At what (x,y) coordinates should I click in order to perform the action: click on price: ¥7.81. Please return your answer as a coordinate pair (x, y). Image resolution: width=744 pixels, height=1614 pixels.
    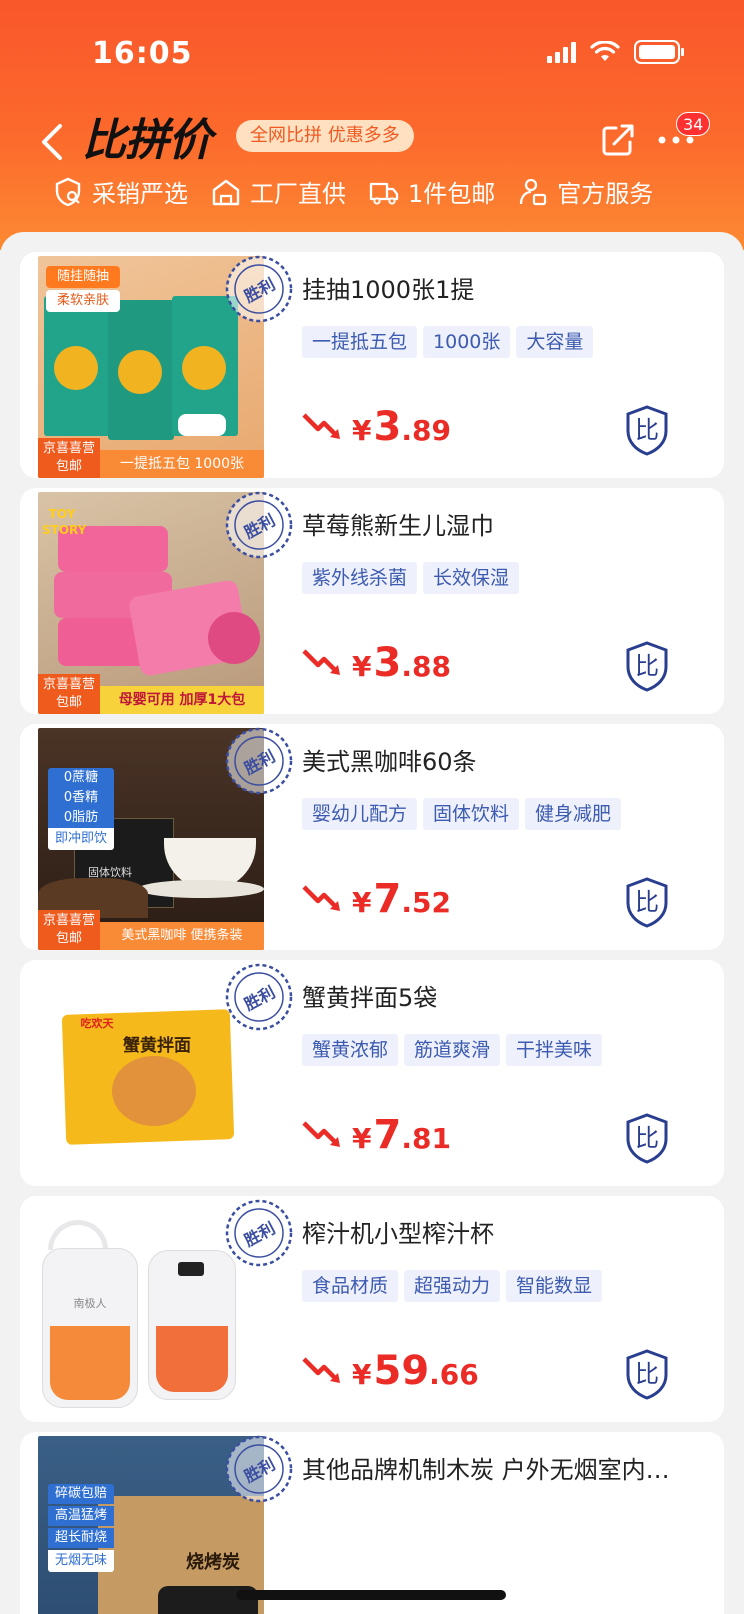
    Looking at the image, I should click on (376, 1135).